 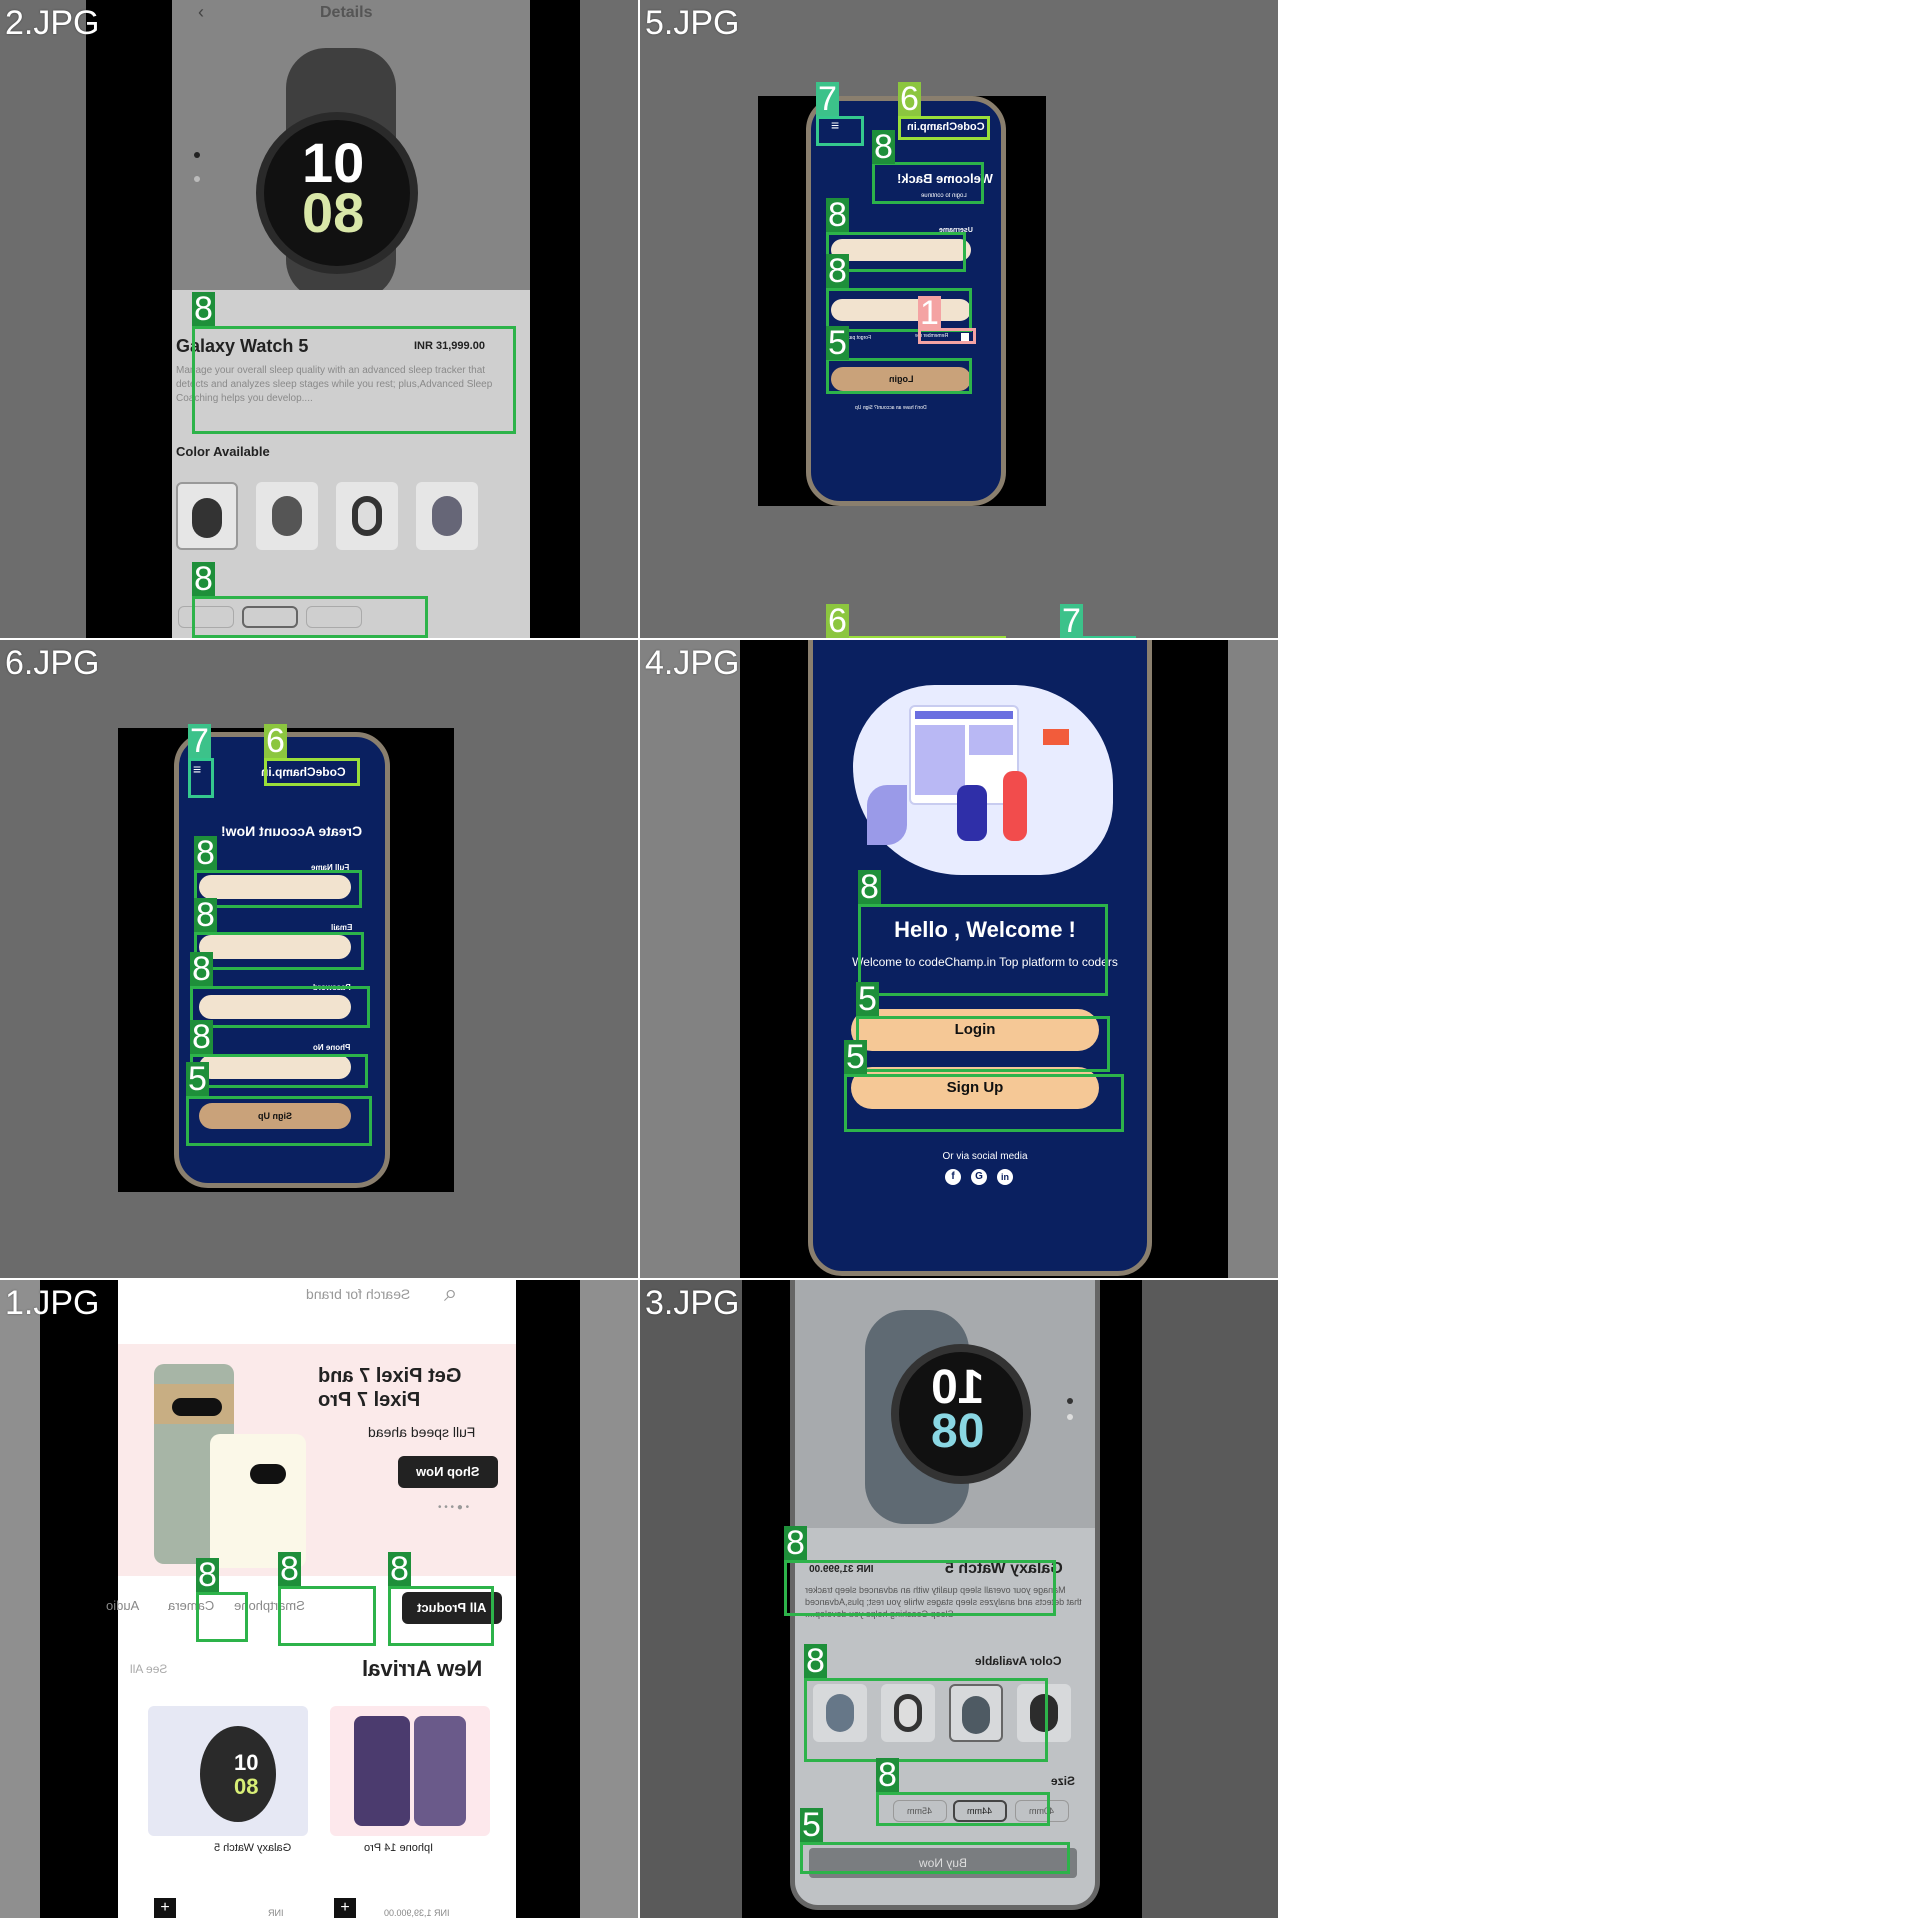 I want to click on cell-label: 5.JPG, so click(x=692, y=23).